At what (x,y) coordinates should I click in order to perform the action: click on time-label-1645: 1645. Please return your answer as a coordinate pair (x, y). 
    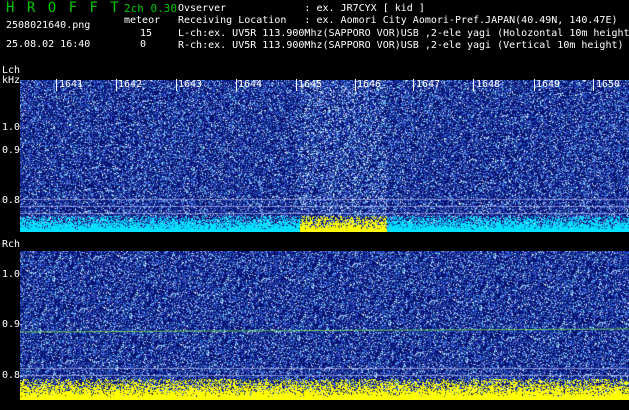
    Looking at the image, I should click on (310, 84).